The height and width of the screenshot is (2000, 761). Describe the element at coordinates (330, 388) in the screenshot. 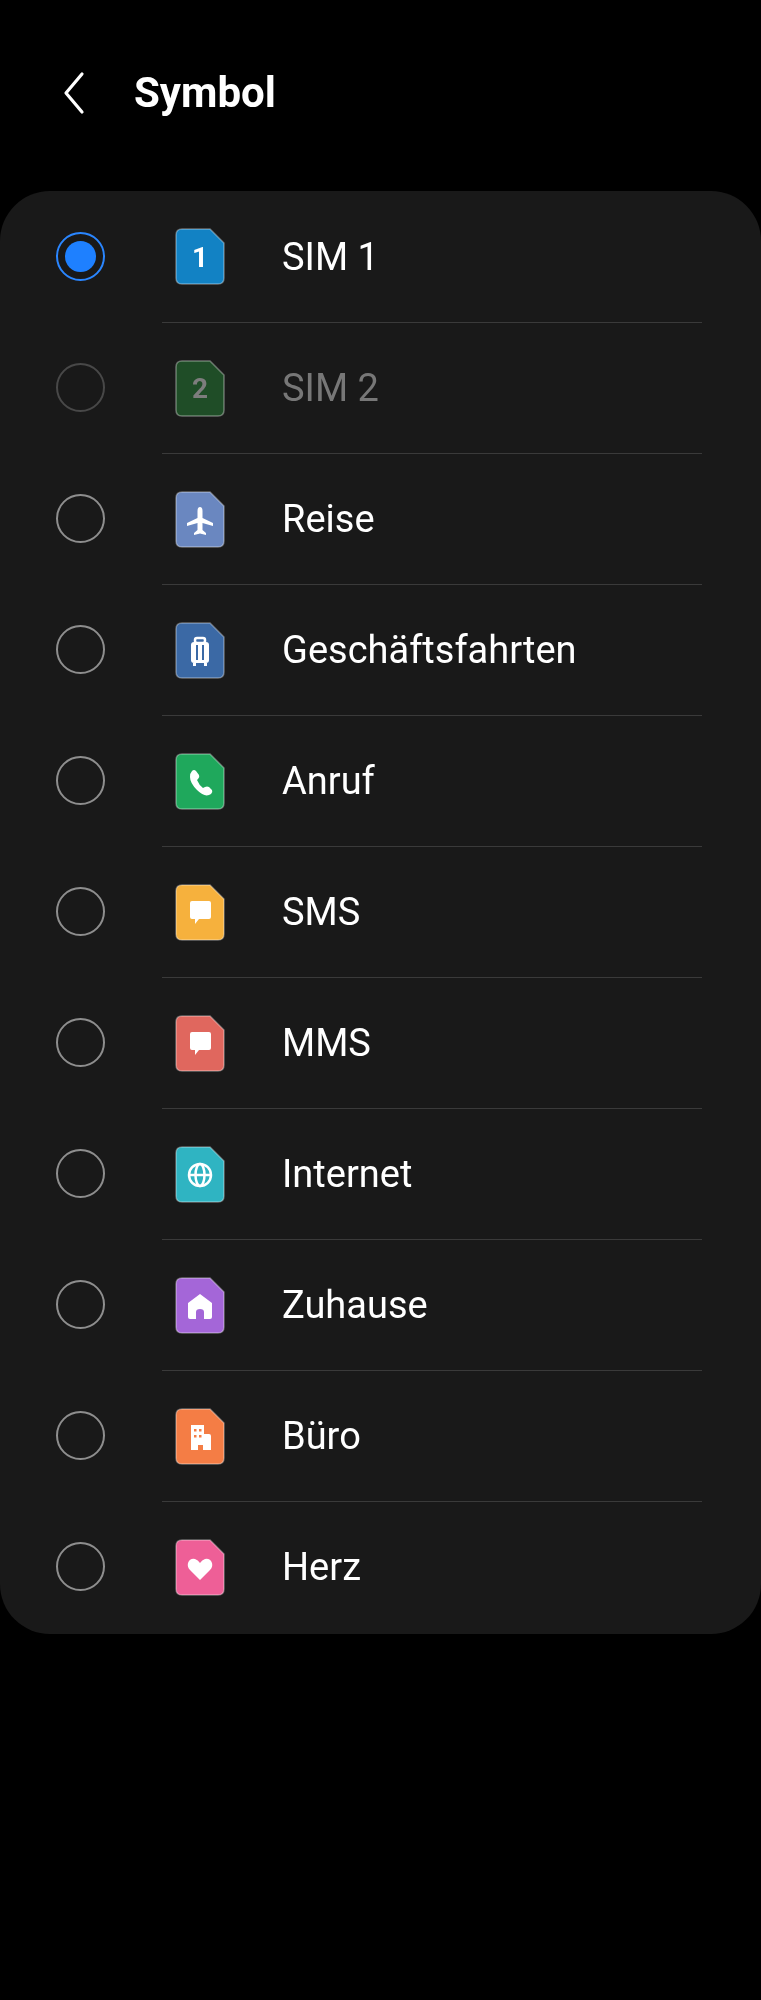

I see `option-label: SIM 2` at that location.